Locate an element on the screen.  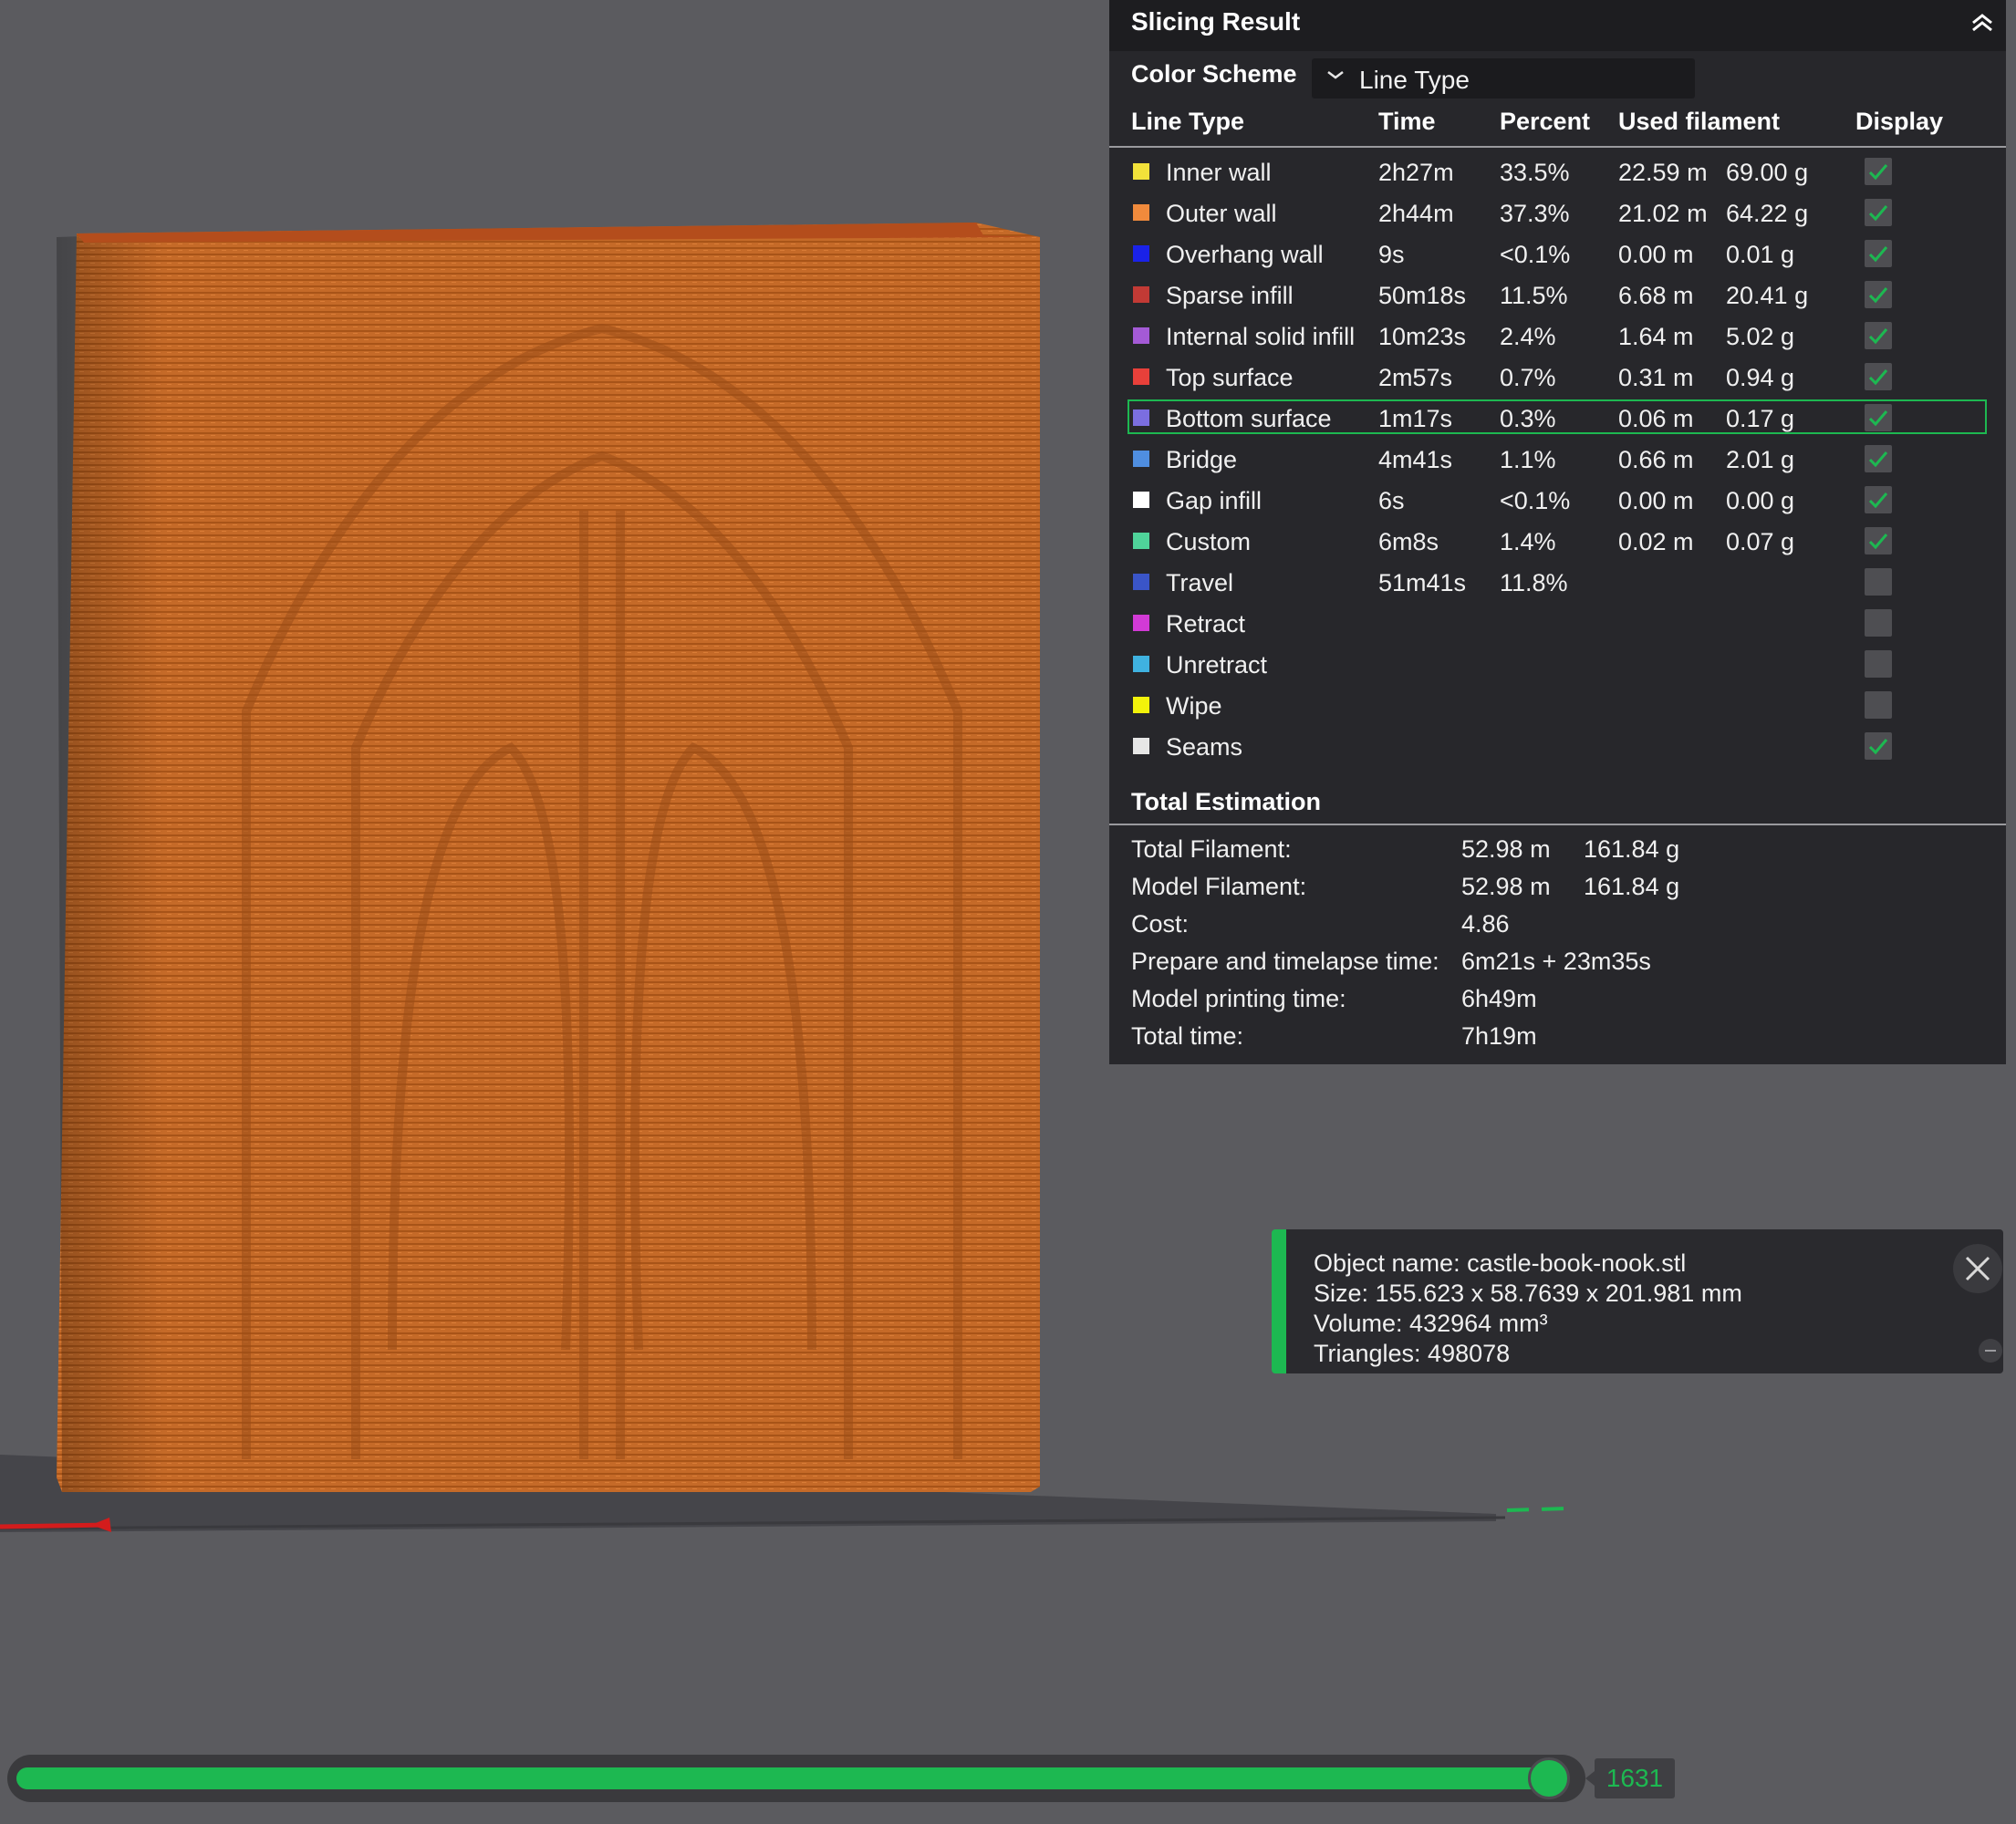
total-key: Prepare and timelapse time: is located at coordinates (1285, 962).